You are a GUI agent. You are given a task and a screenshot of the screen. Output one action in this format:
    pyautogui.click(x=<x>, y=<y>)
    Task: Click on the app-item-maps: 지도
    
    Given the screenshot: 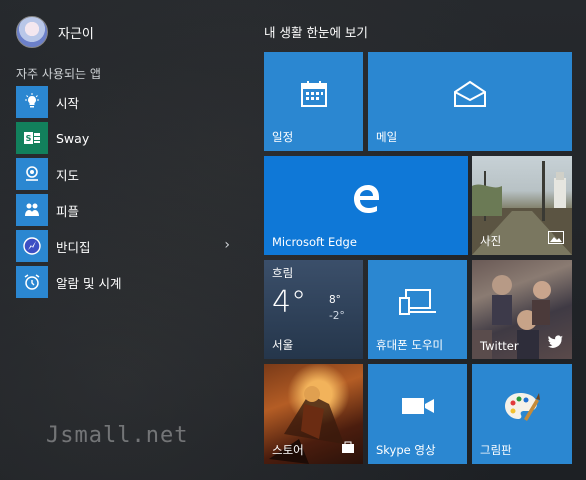 What is the action you would take?
    pyautogui.click(x=132, y=174)
    